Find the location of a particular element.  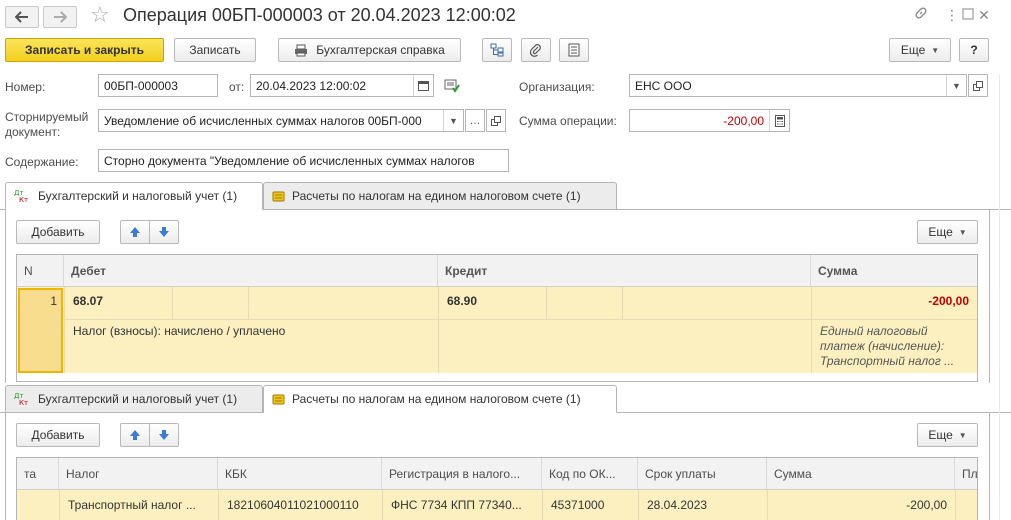

list-icon is located at coordinates (574, 50).